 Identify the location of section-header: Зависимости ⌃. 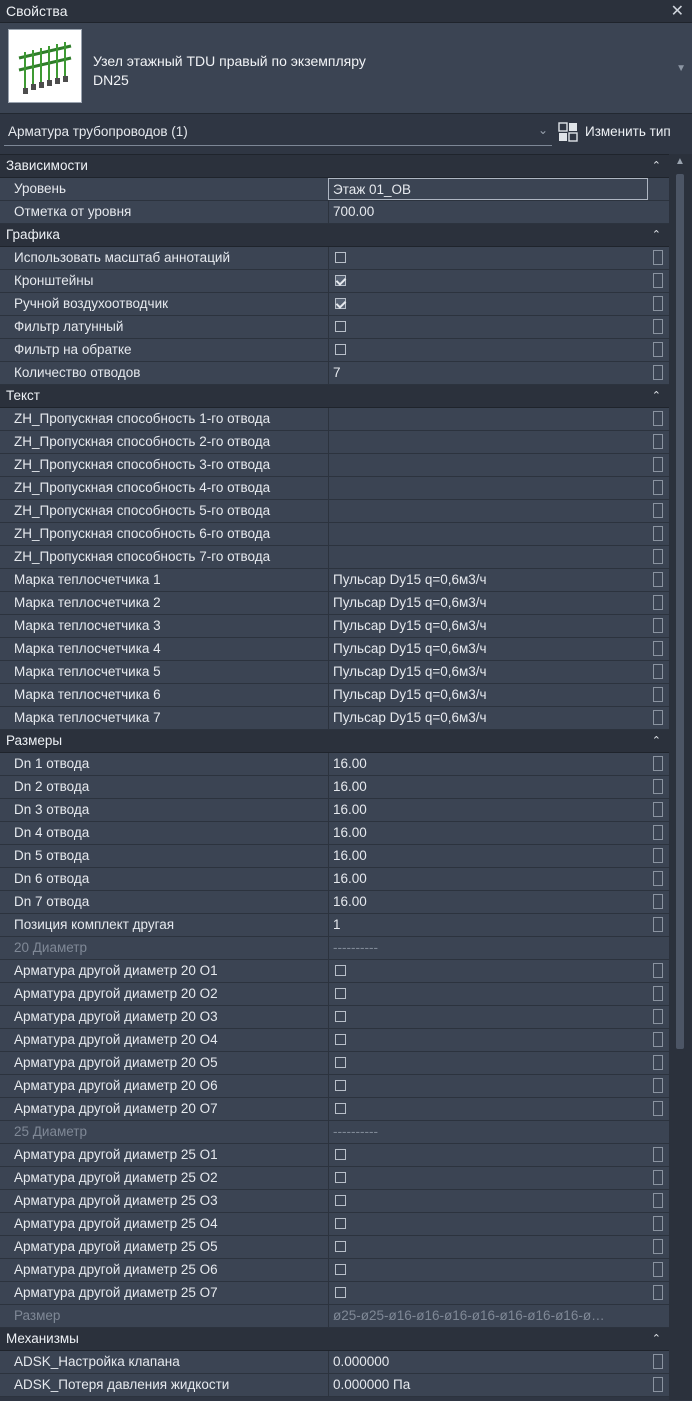
(334, 166).